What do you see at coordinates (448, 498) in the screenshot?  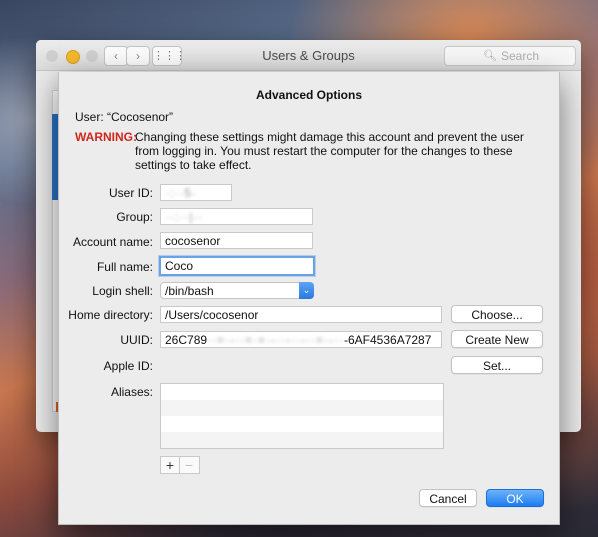 I see `cancel-button: Cancel` at bounding box center [448, 498].